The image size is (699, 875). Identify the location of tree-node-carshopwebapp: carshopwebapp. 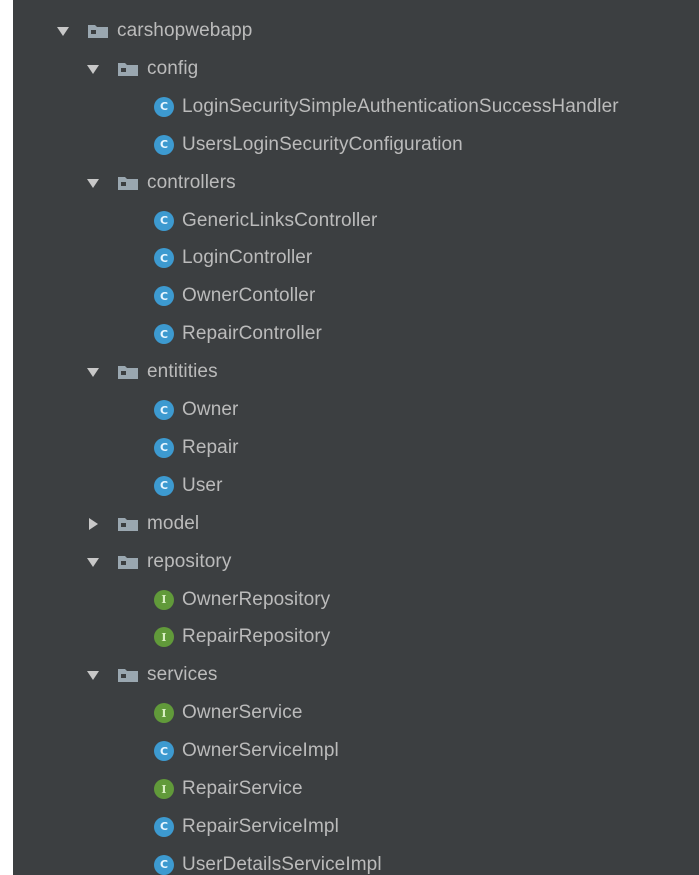
(153, 31).